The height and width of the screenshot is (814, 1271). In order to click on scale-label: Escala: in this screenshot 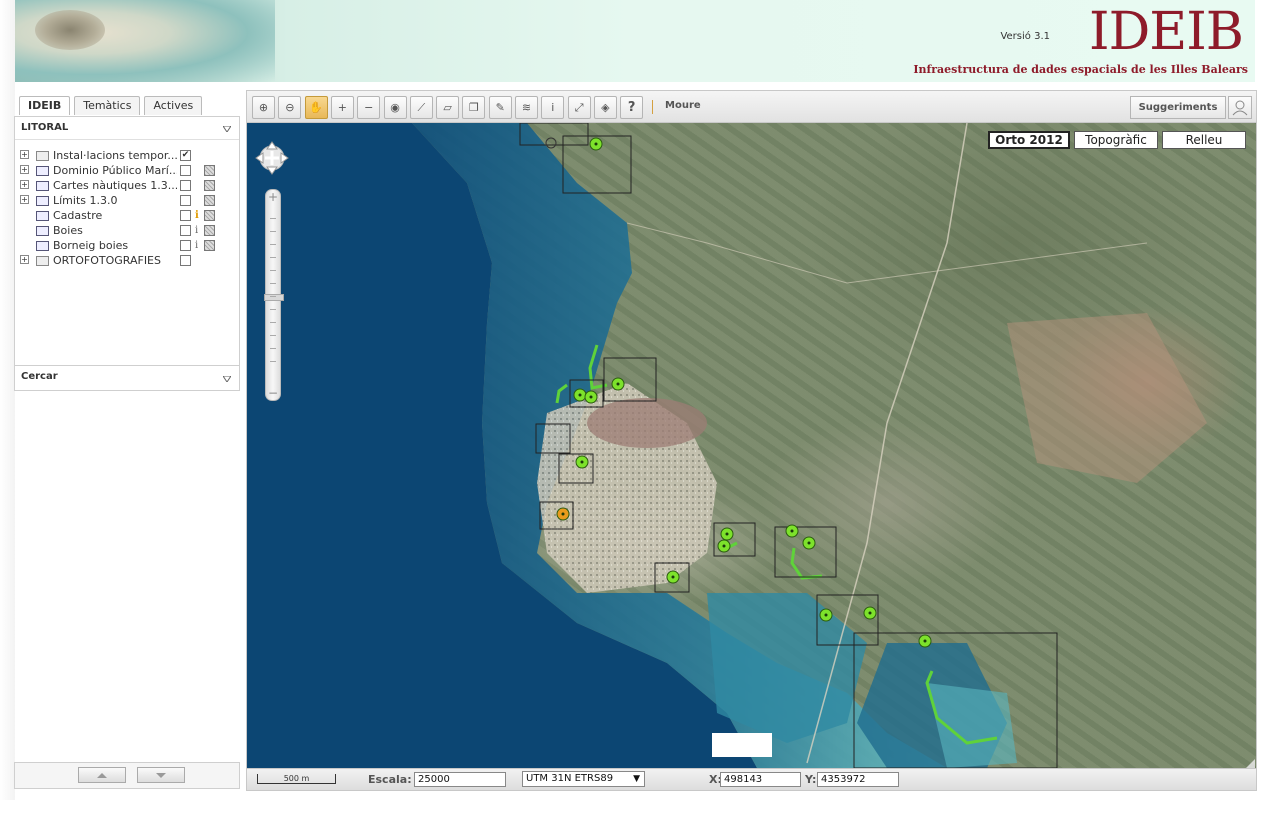, I will do `click(390, 779)`.